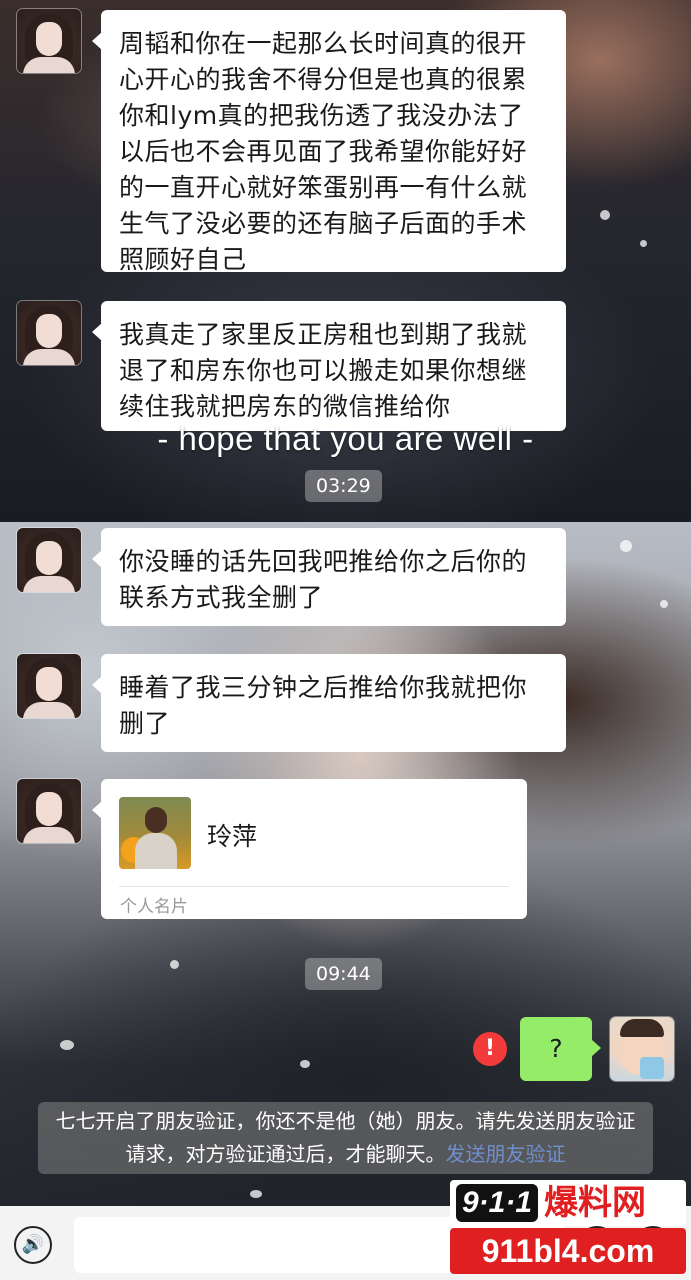 The image size is (691, 1280). I want to click on avatar-baby-hair, so click(642, 1028).